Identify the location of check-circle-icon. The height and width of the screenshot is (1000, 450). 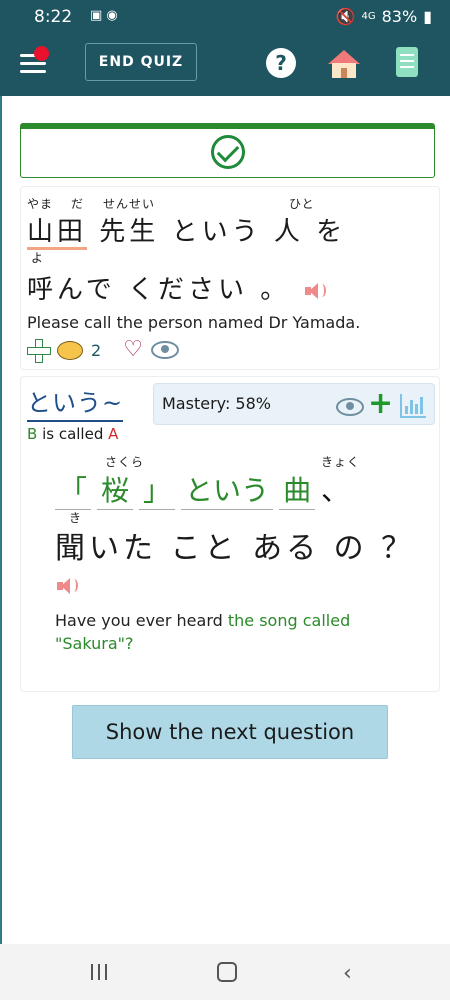
(228, 152).